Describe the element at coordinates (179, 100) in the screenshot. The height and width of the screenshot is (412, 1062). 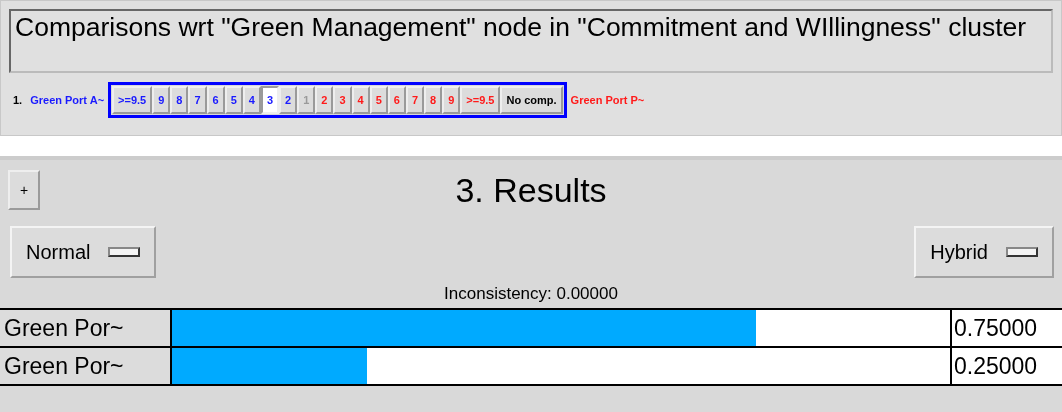
I see `scale-button: 8` at that location.